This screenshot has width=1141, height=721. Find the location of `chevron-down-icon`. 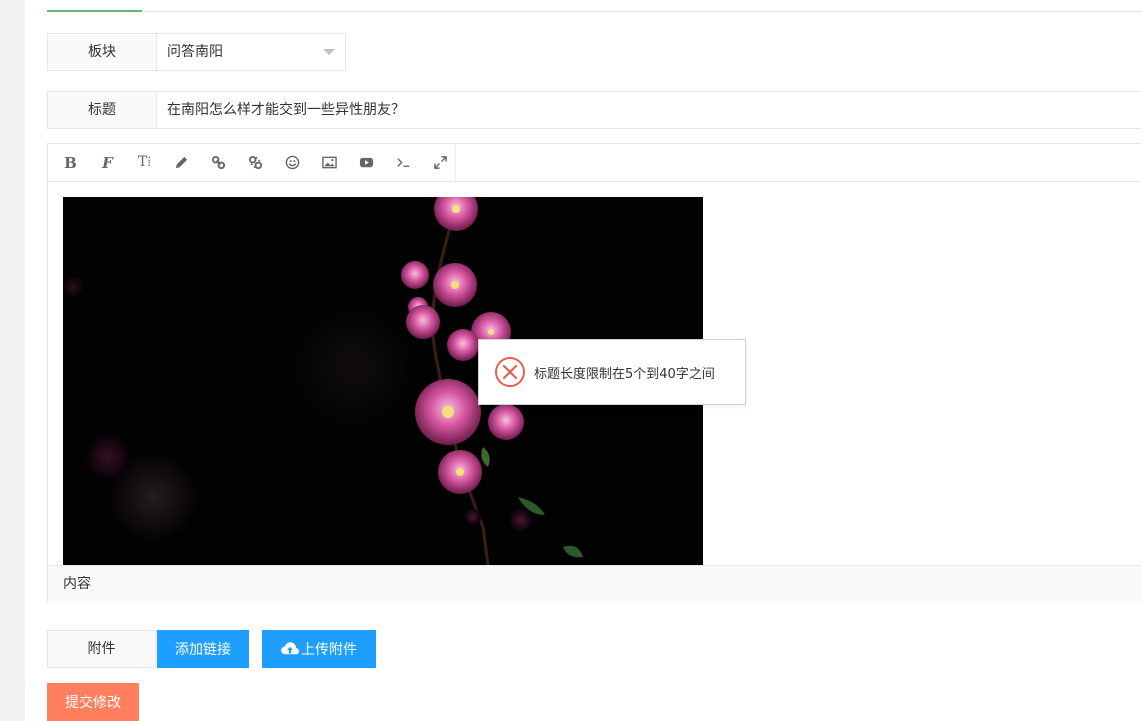

chevron-down-icon is located at coordinates (329, 52).